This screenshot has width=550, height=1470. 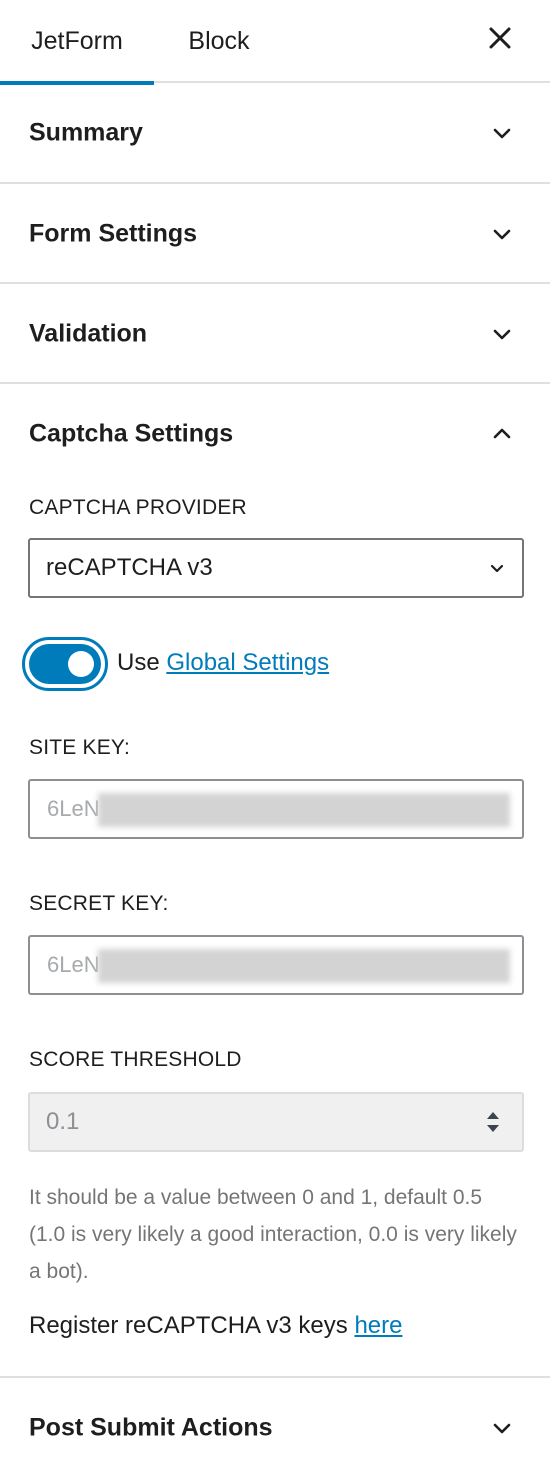 What do you see at coordinates (378, 1325) in the screenshot?
I see `register-keys-link: here` at bounding box center [378, 1325].